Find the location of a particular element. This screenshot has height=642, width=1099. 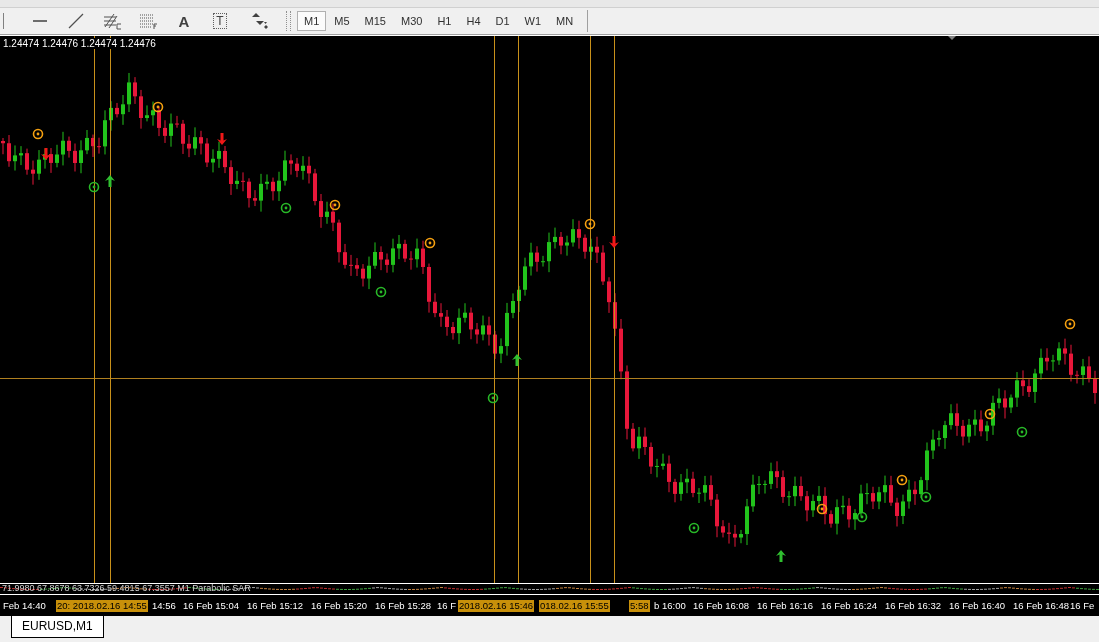

time-label: 20: 2018.02.16 14:55 is located at coordinates (102, 606).